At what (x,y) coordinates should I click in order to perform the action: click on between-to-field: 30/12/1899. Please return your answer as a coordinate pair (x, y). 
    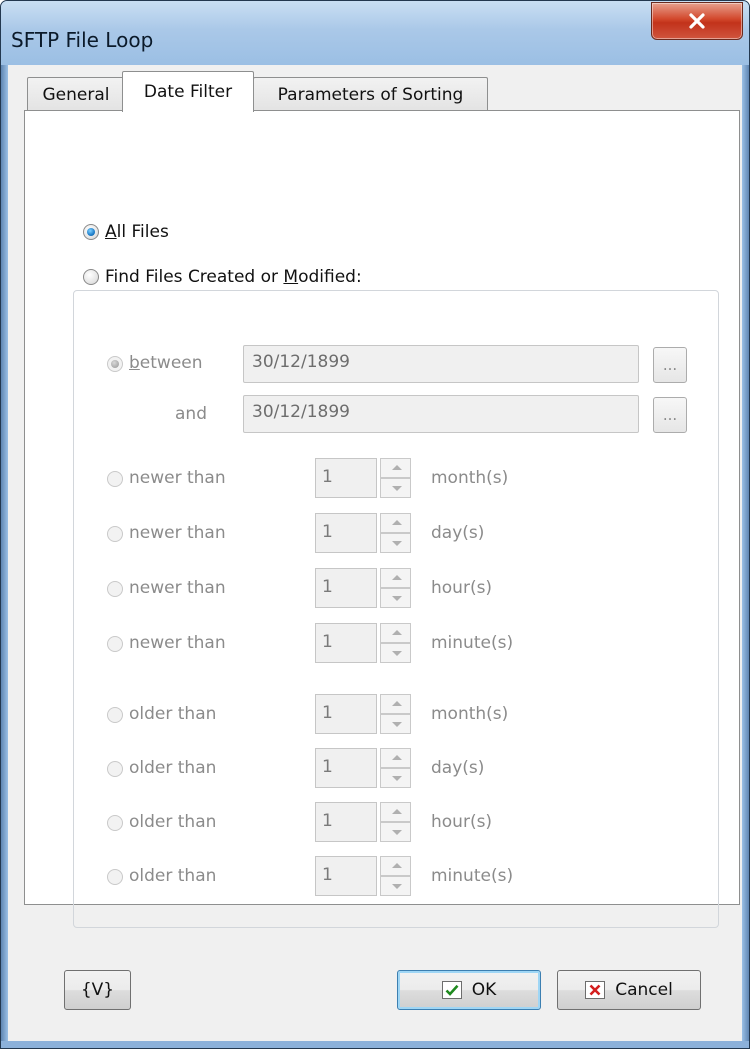
    Looking at the image, I should click on (441, 414).